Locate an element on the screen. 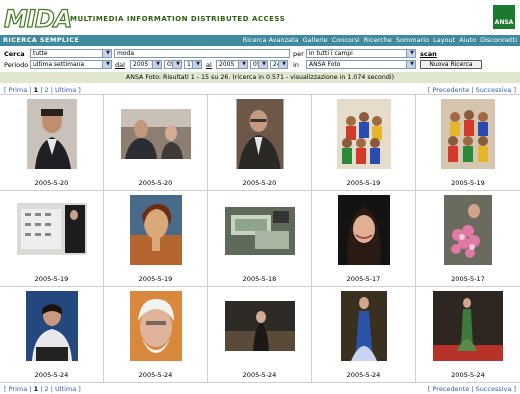  nav-link-disconnetti: Disconnetti is located at coordinates (498, 40).